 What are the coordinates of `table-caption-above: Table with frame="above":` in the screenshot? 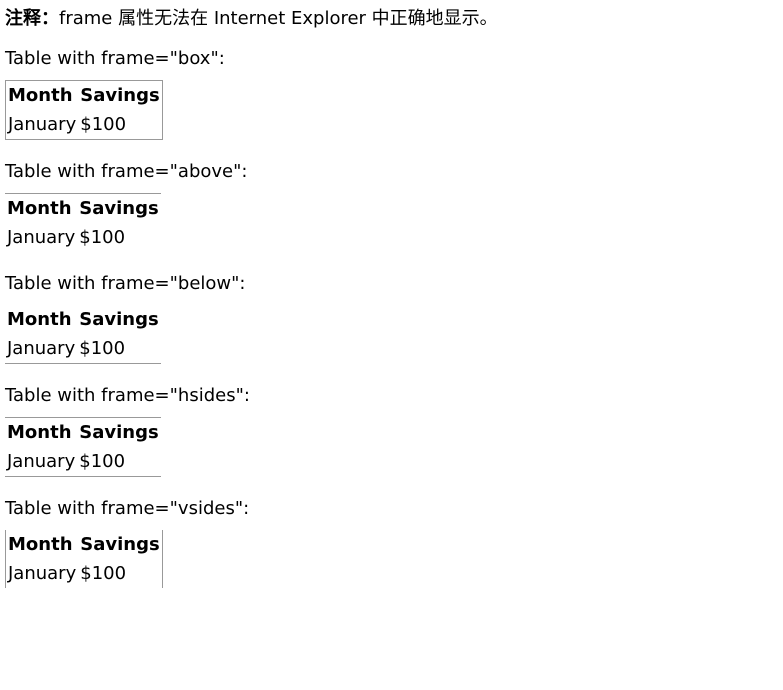 It's located at (126, 171).